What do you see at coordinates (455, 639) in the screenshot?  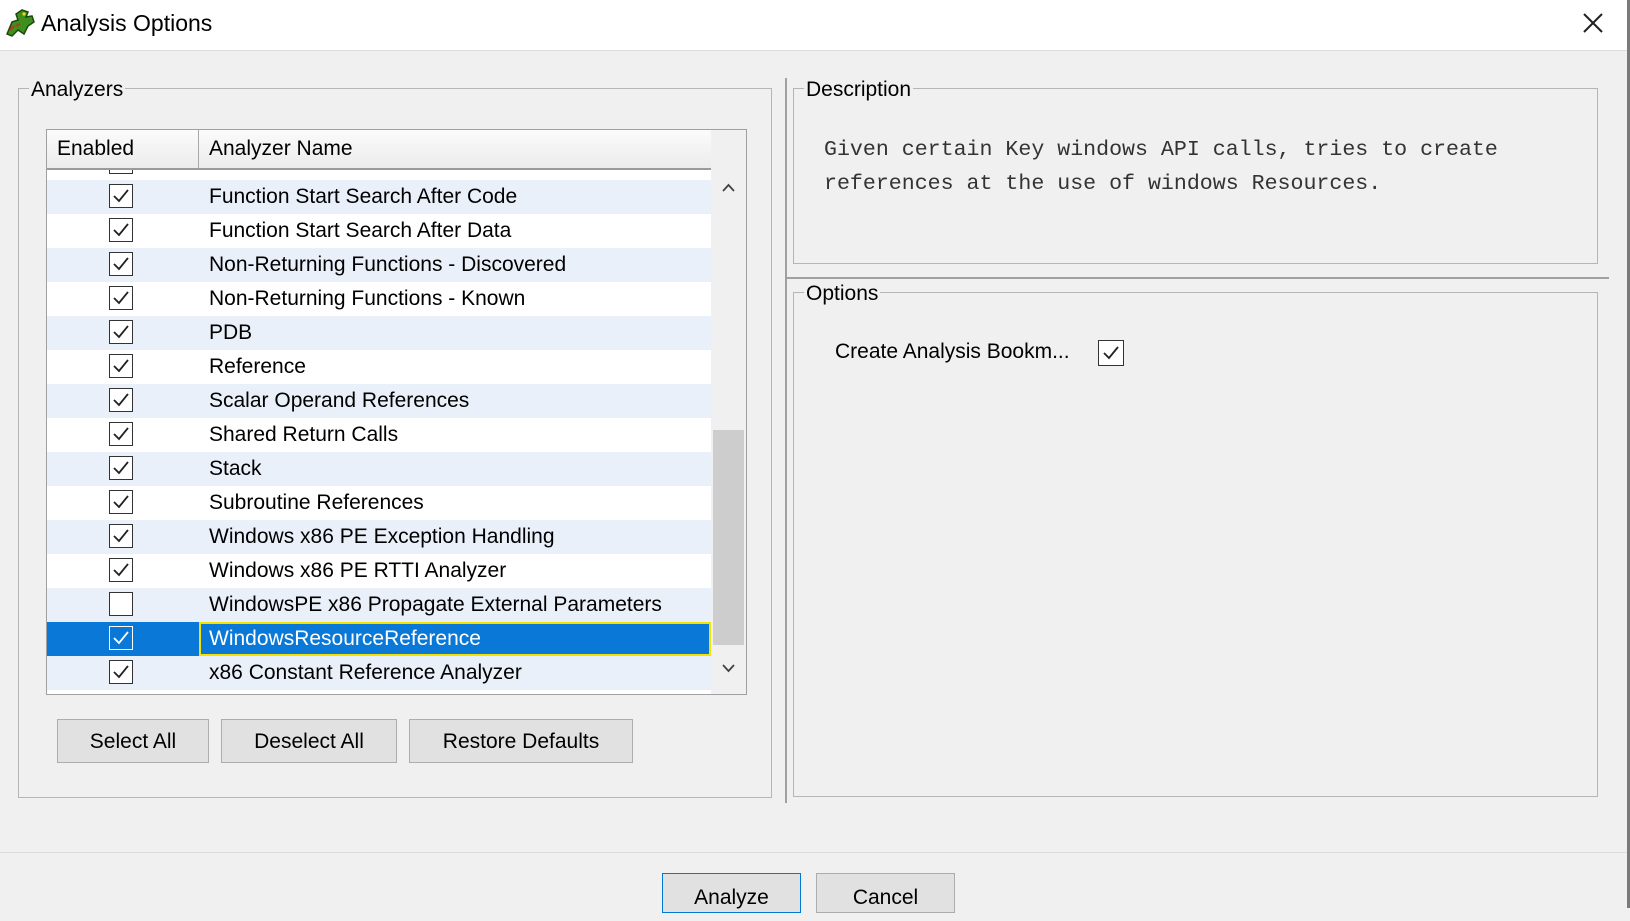 I see `row-analyzer-name: WindowsResourceReference` at bounding box center [455, 639].